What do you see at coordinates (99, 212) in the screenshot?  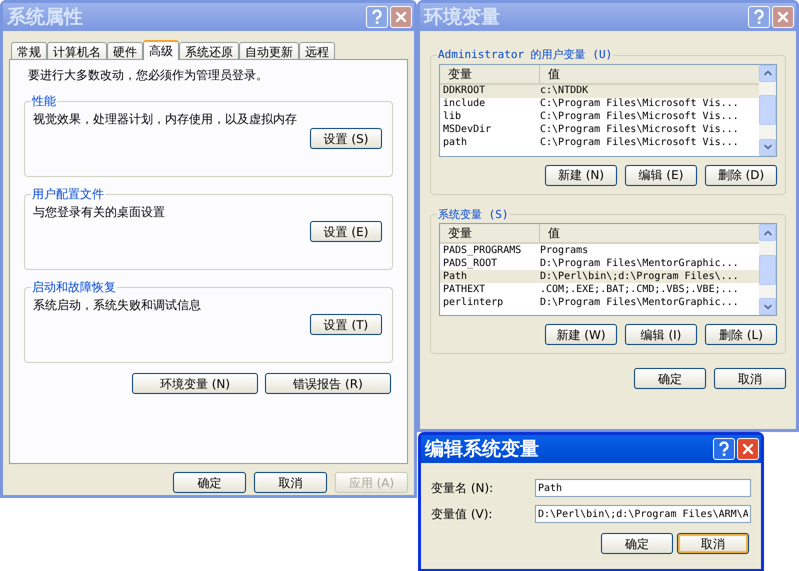 I see `group-description: 与您登录有关的桌面设置` at bounding box center [99, 212].